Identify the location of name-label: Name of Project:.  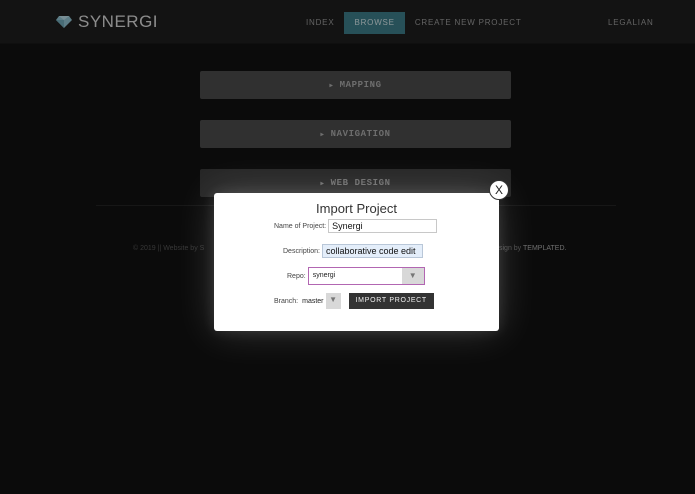
(300, 226).